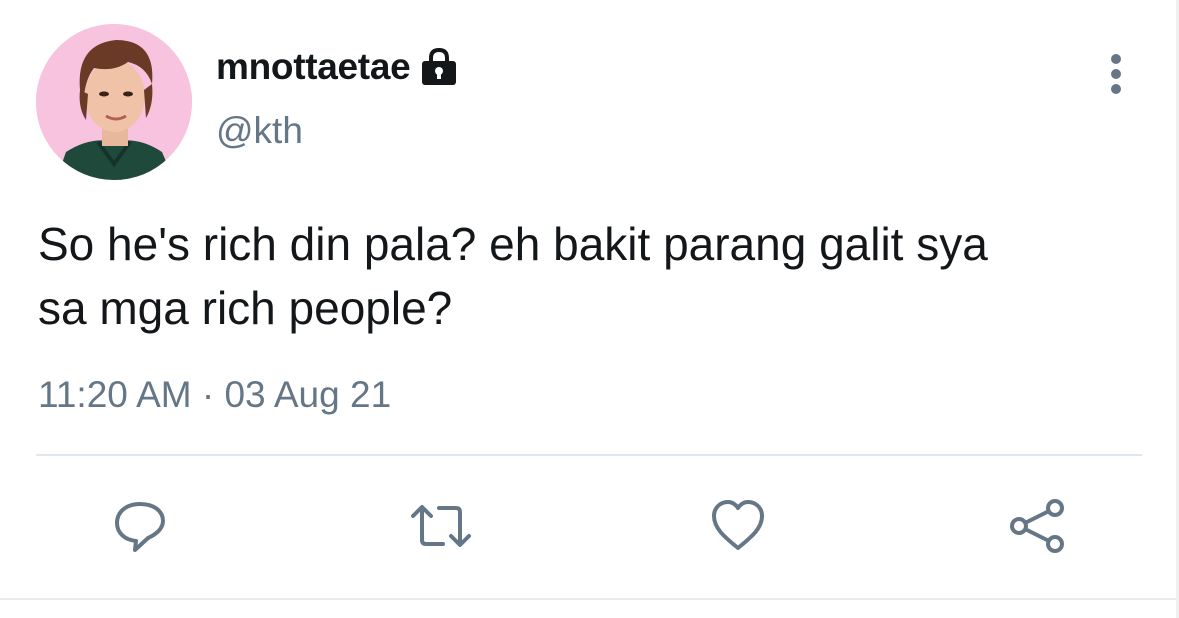  Describe the element at coordinates (439, 67) in the screenshot. I see `lock-icon` at that location.